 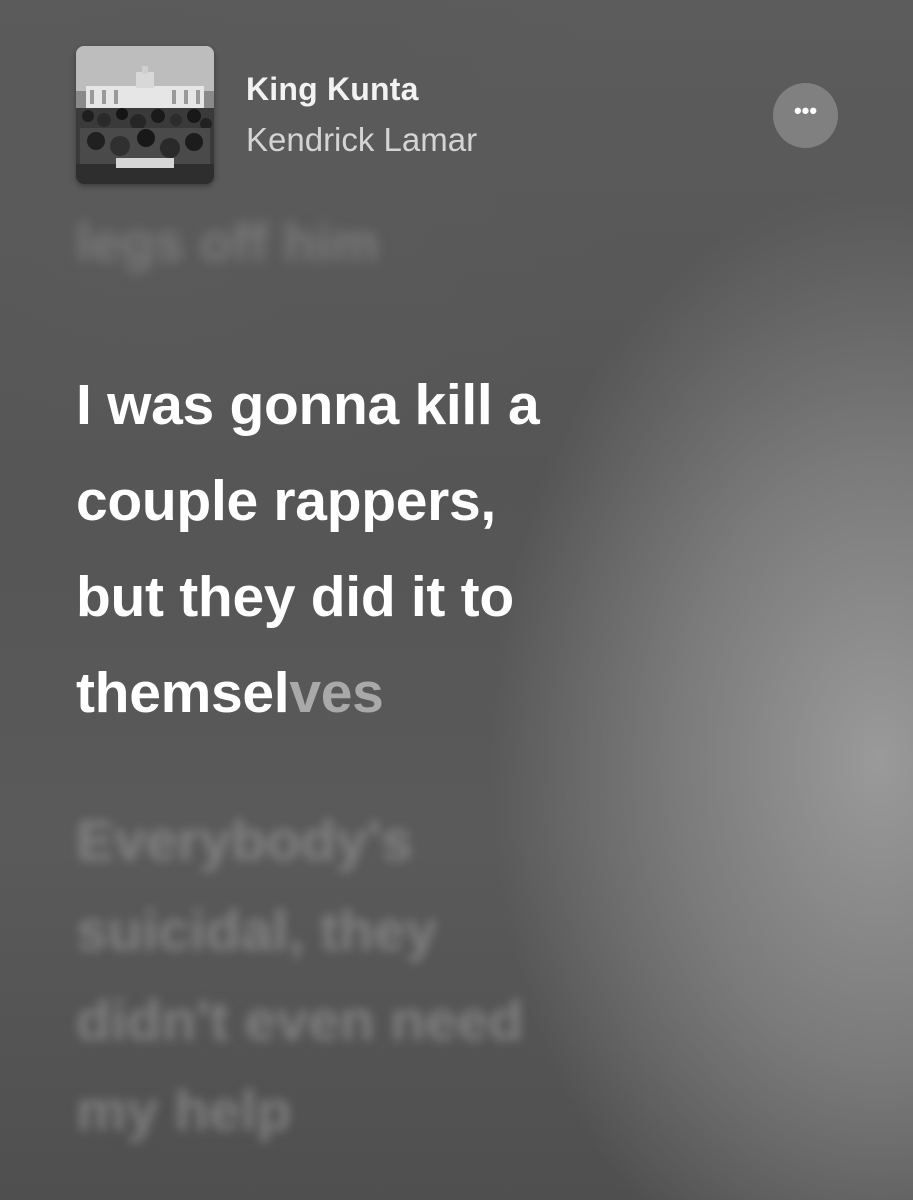 What do you see at coordinates (145, 115) in the screenshot?
I see `album-artwork` at bounding box center [145, 115].